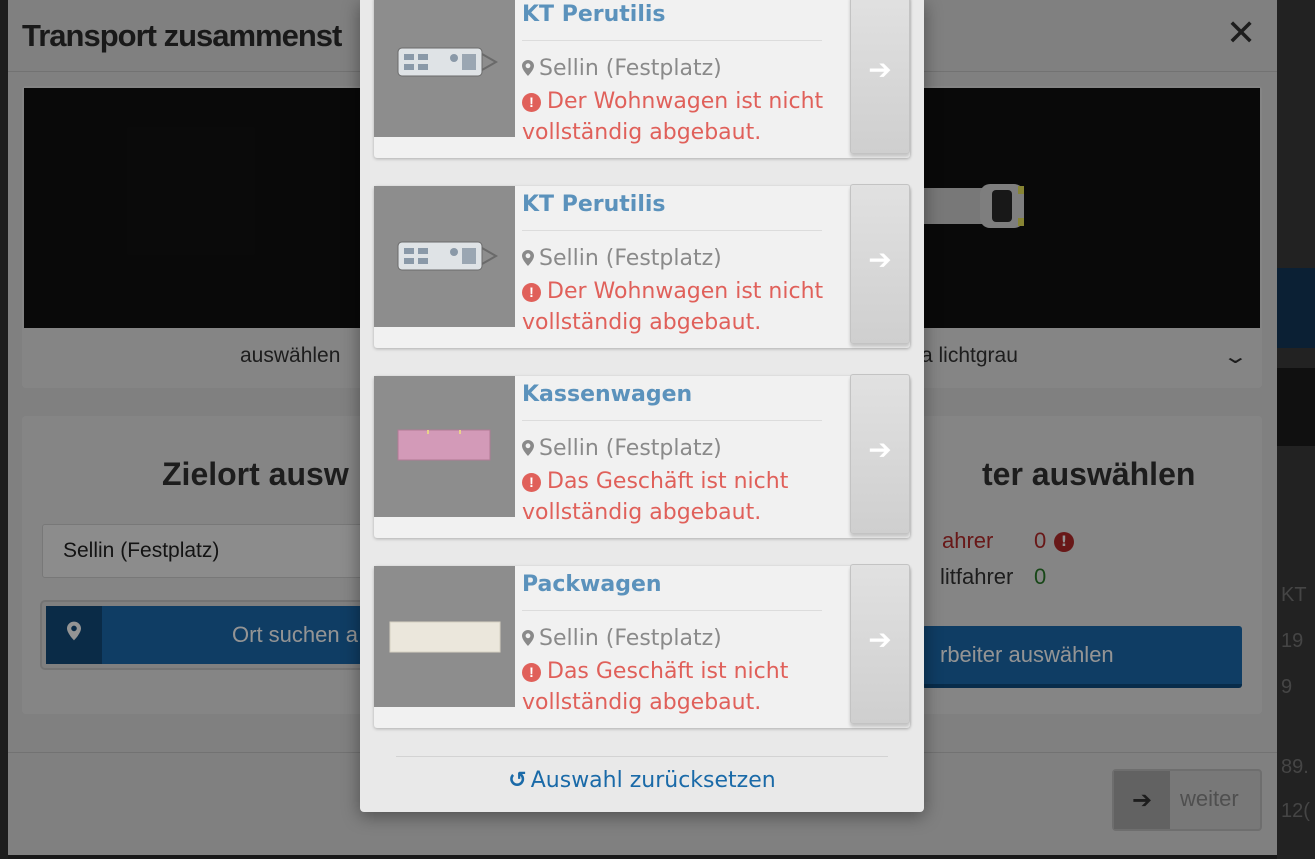 This screenshot has height=859, width=1315. Describe the element at coordinates (1295, 811) in the screenshot. I see `background-text: 12(` at that location.